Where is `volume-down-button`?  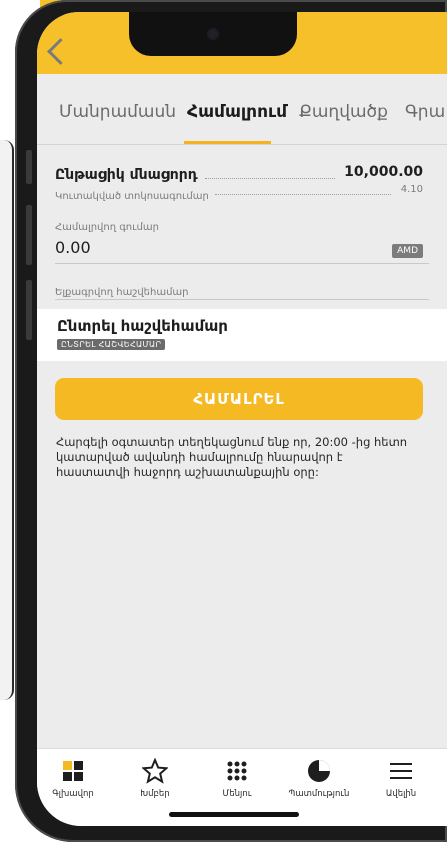 volume-down-button is located at coordinates (29, 310).